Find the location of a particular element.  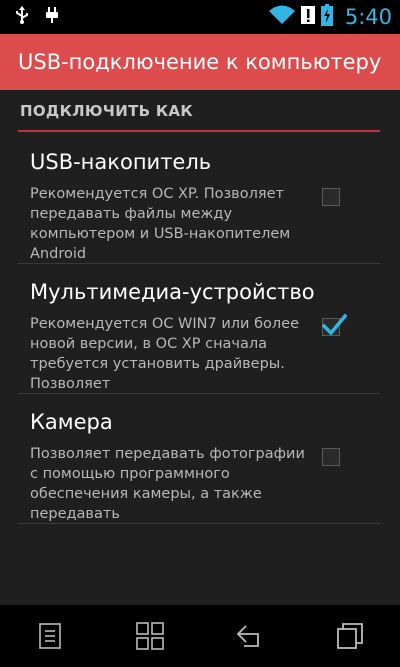

menu-icon is located at coordinates (50, 636).